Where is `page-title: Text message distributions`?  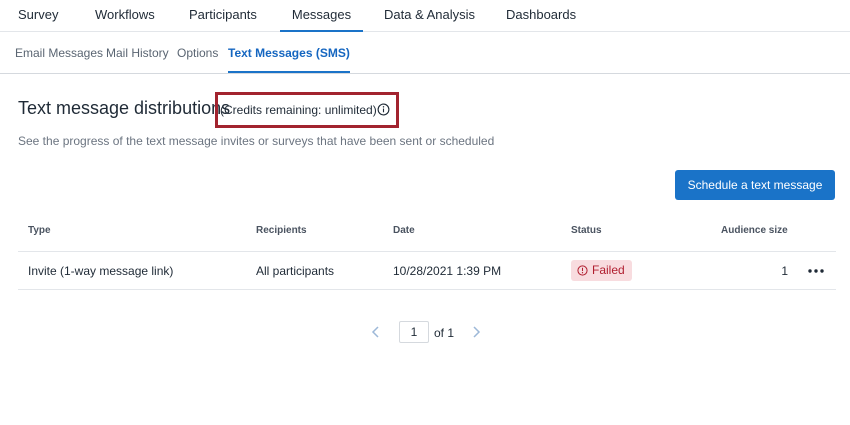 page-title: Text message distributions is located at coordinates (124, 108).